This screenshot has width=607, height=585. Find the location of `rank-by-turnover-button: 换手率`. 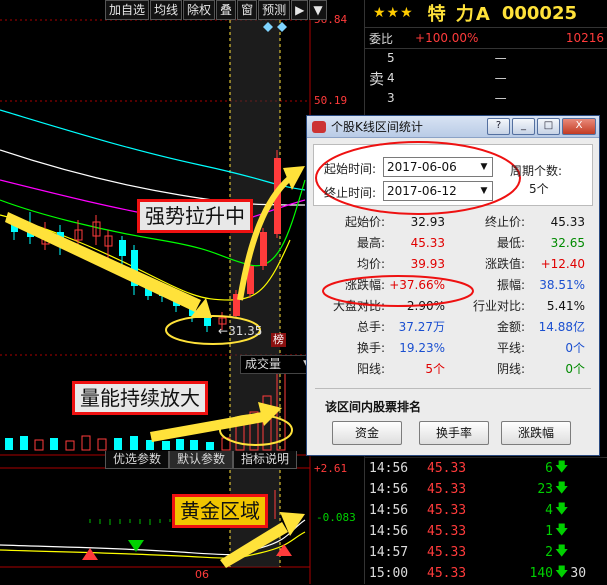

rank-by-turnover-button: 换手率 is located at coordinates (454, 433).